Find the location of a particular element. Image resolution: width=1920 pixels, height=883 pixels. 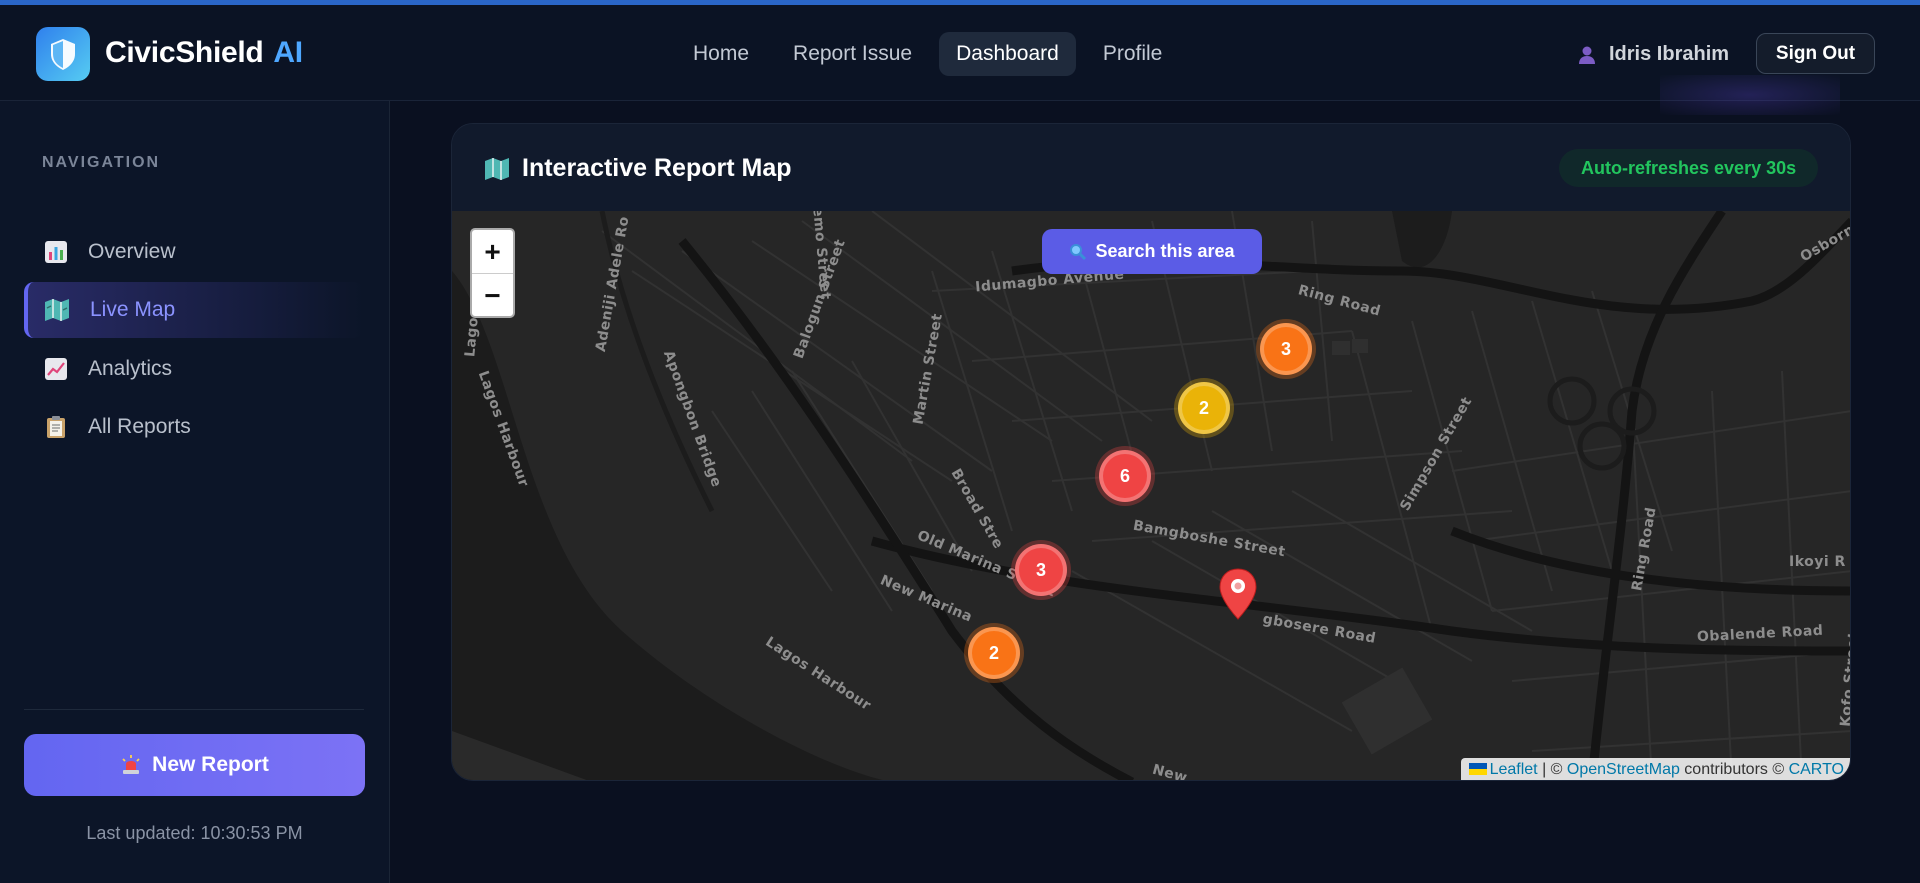

nav-report-issue-link: Report Issue is located at coordinates (852, 54).